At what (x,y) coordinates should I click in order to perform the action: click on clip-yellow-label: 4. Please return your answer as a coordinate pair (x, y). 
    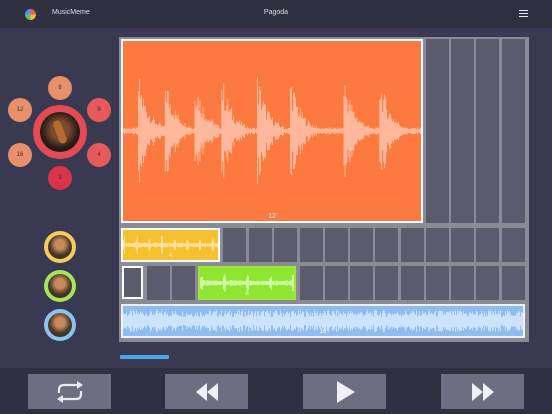
    Looking at the image, I should click on (170, 256).